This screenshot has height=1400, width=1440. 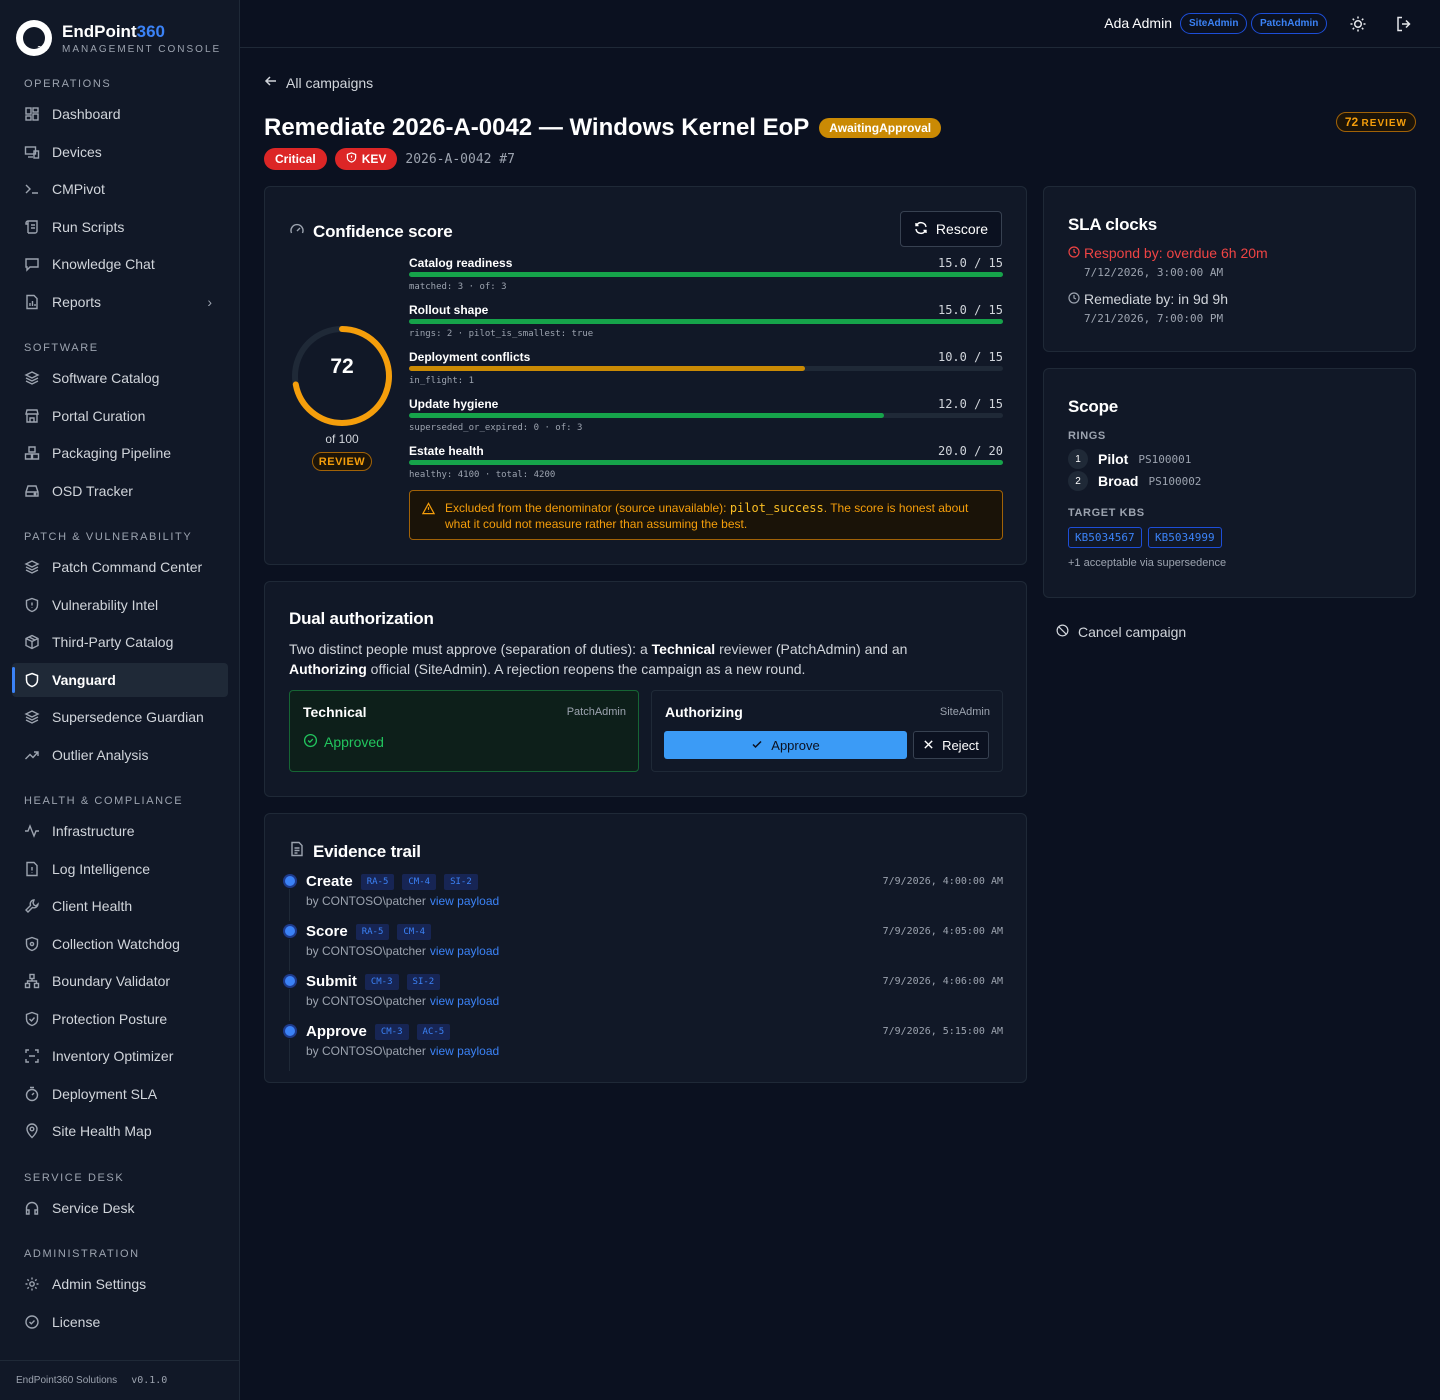 I want to click on shield-icon, so click(x=32, y=1019).